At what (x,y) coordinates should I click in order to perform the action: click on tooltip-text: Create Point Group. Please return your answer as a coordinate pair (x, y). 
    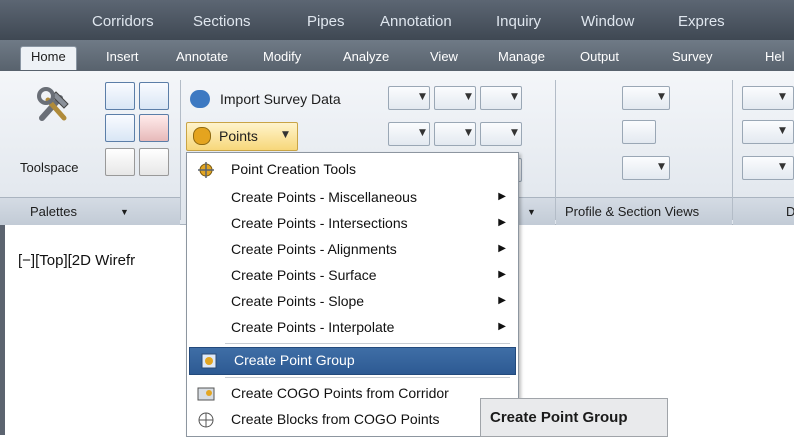
    Looking at the image, I should click on (559, 417).